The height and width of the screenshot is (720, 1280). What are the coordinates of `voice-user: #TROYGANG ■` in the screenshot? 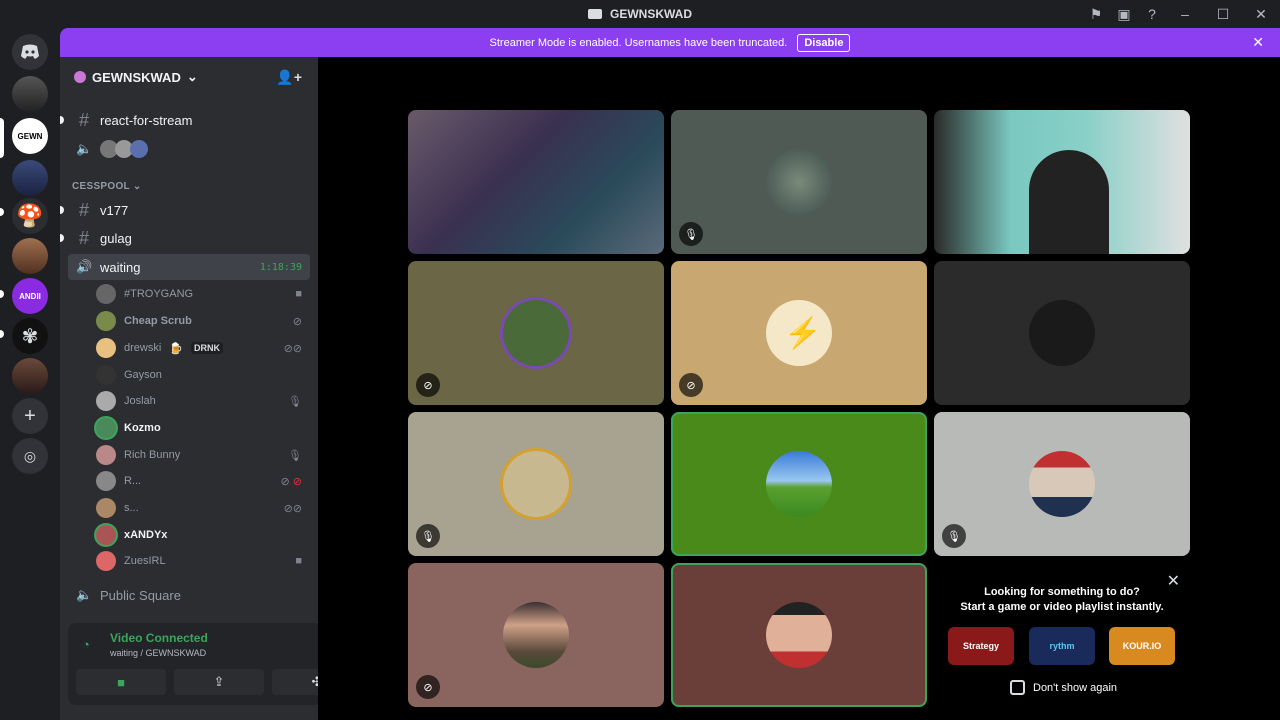 It's located at (203, 294).